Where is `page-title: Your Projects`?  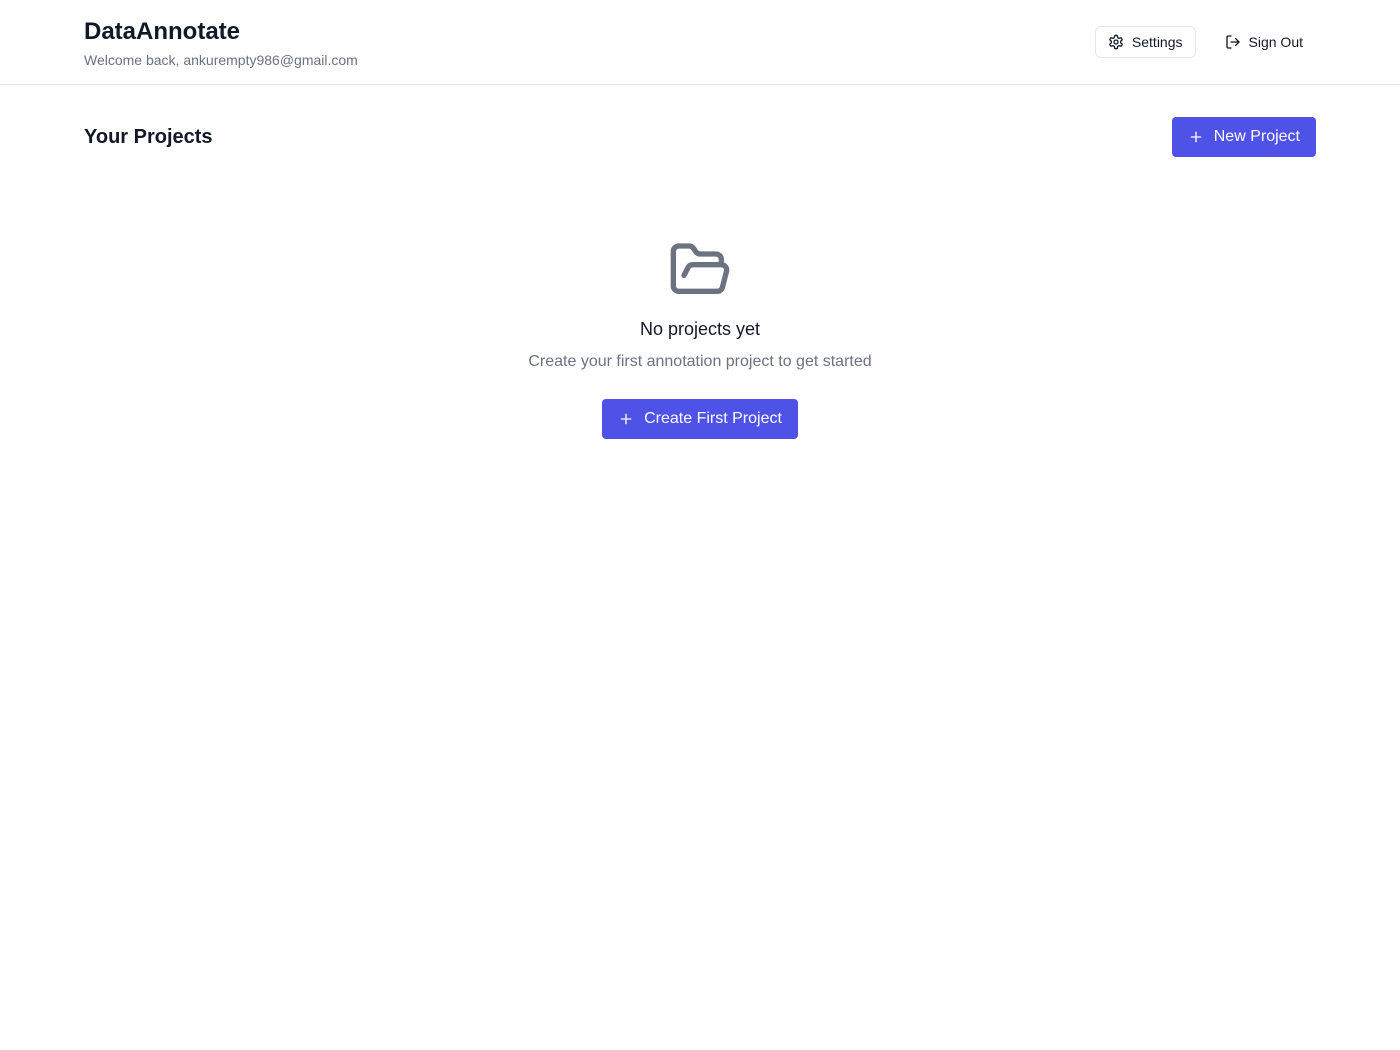
page-title: Your Projects is located at coordinates (148, 136).